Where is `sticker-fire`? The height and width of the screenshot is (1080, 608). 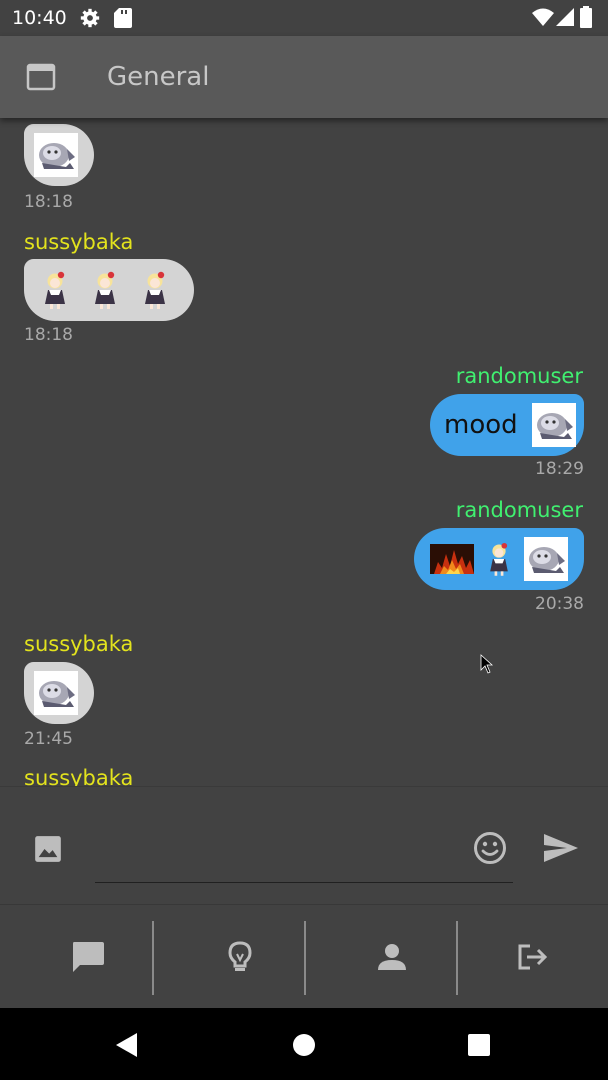 sticker-fire is located at coordinates (452, 559).